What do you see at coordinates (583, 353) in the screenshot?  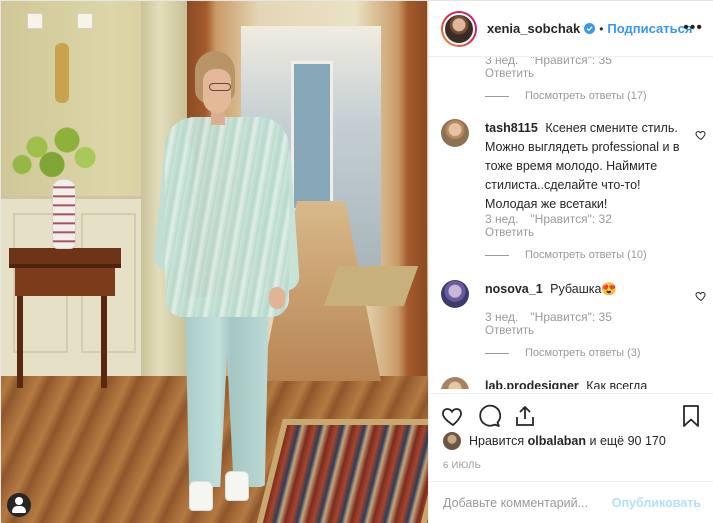 I see `view-replies-label: Посмотреть ответы (3)` at bounding box center [583, 353].